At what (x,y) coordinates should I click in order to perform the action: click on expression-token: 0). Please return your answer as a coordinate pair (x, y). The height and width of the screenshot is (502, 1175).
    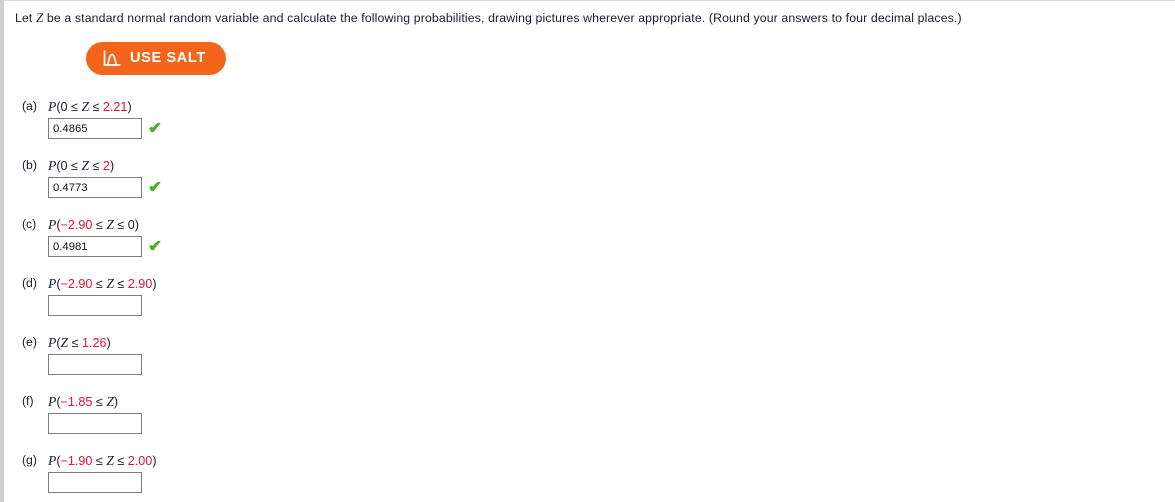
    Looking at the image, I should click on (131, 225).